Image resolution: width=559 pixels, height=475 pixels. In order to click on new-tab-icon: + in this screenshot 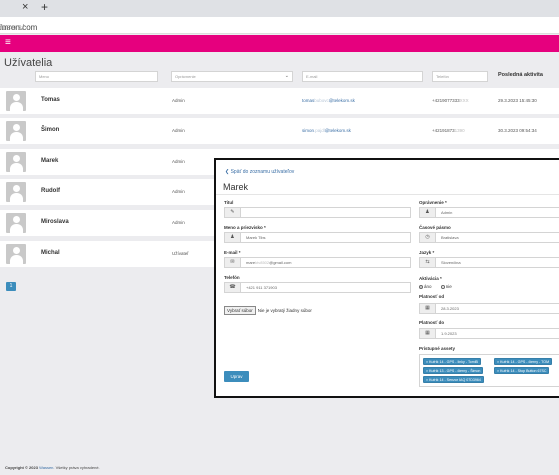, I will do `click(44, 7)`.